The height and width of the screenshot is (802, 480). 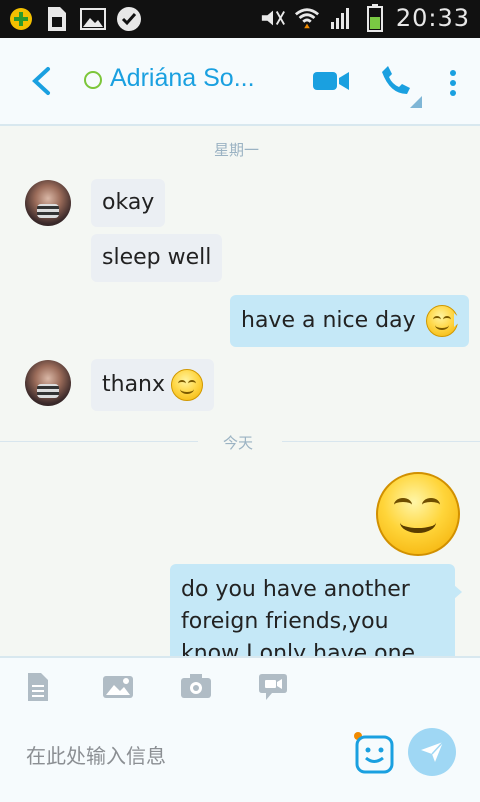 What do you see at coordinates (117, 687) in the screenshot?
I see `photo-gallery-icon` at bounding box center [117, 687].